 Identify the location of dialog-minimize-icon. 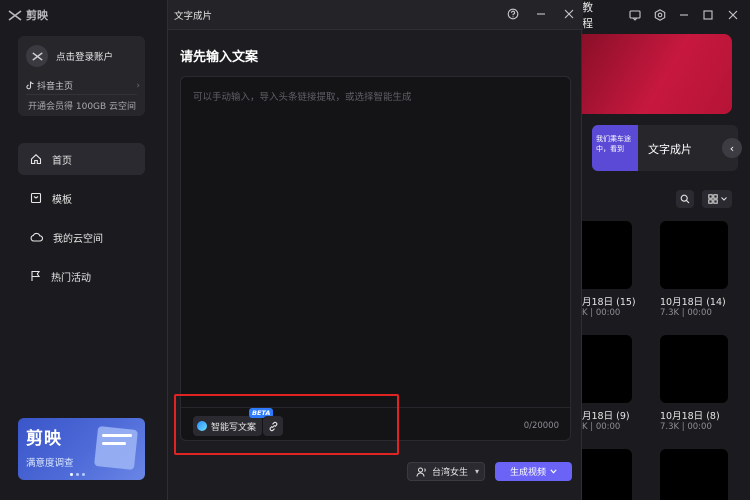
(541, 14).